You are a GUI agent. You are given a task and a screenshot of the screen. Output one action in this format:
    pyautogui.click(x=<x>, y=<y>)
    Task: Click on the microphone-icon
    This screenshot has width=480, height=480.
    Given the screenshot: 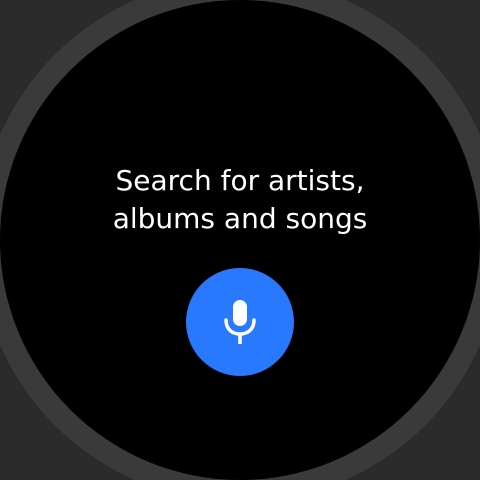 What is the action you would take?
    pyautogui.click(x=240, y=322)
    